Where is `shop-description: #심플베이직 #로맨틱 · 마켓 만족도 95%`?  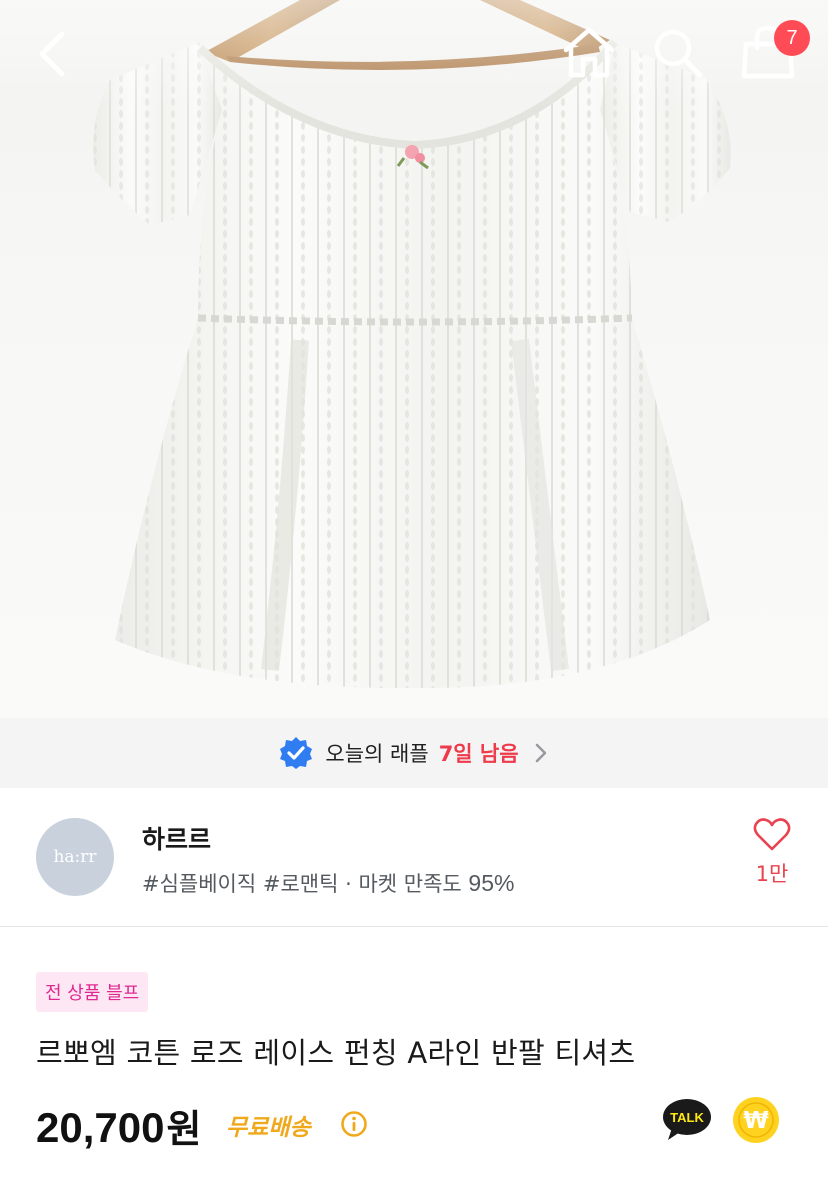
shop-description: #심플베이직 #로맨틱 · 마켓 만족도 95% is located at coordinates (328, 883).